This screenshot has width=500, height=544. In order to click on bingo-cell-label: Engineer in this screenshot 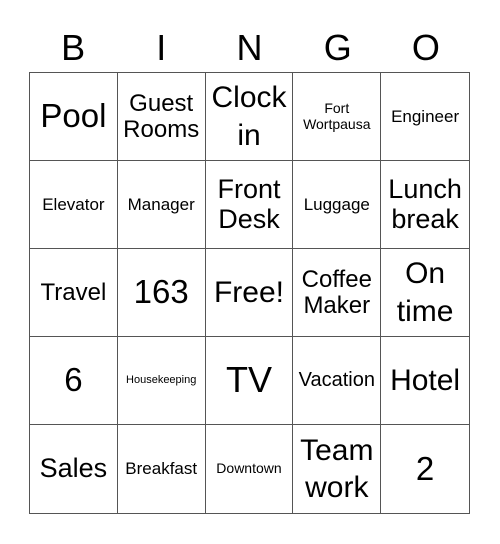, I will do `click(425, 116)`.